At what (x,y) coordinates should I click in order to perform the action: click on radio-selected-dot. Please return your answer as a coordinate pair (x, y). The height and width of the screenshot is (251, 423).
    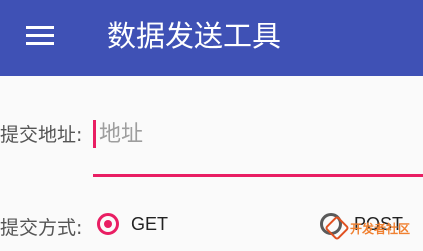
    Looking at the image, I should click on (108, 224).